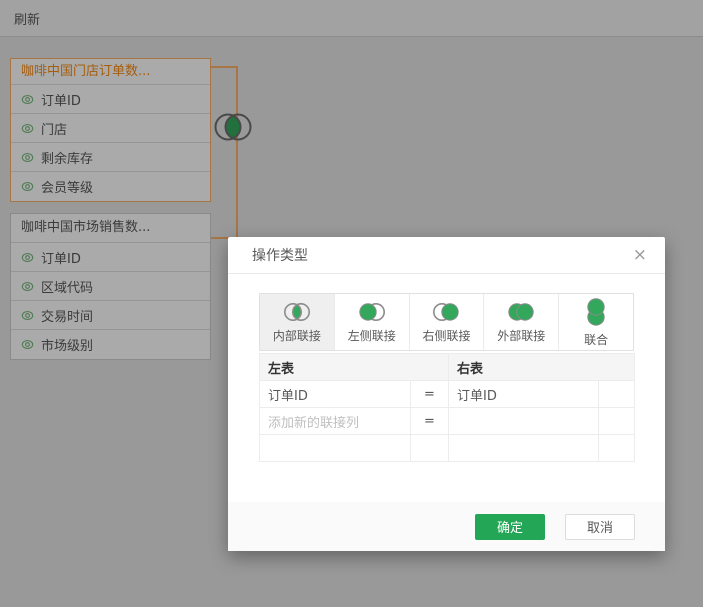  I want to click on operator-cell, so click(429, 448).